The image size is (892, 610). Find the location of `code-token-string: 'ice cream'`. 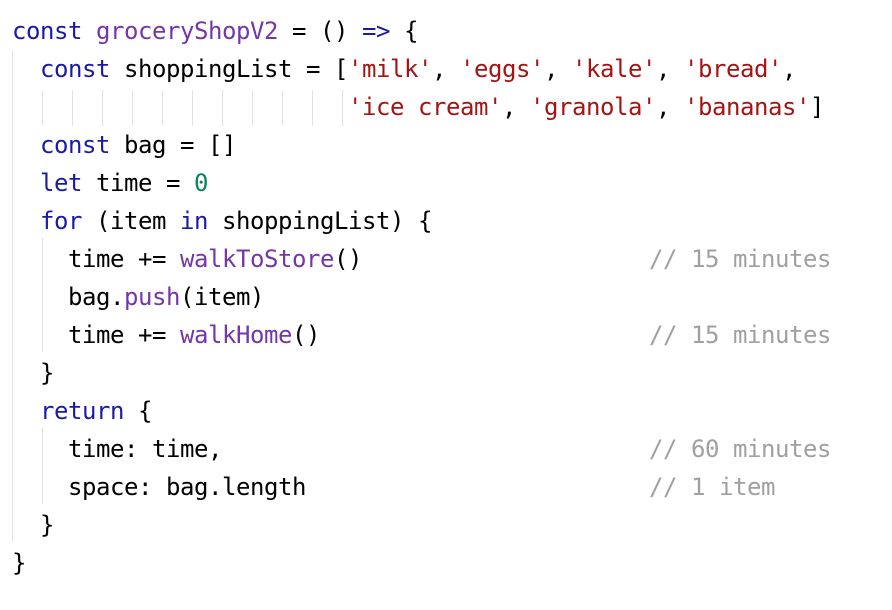

code-token-string: 'ice cream' is located at coordinates (424, 107).